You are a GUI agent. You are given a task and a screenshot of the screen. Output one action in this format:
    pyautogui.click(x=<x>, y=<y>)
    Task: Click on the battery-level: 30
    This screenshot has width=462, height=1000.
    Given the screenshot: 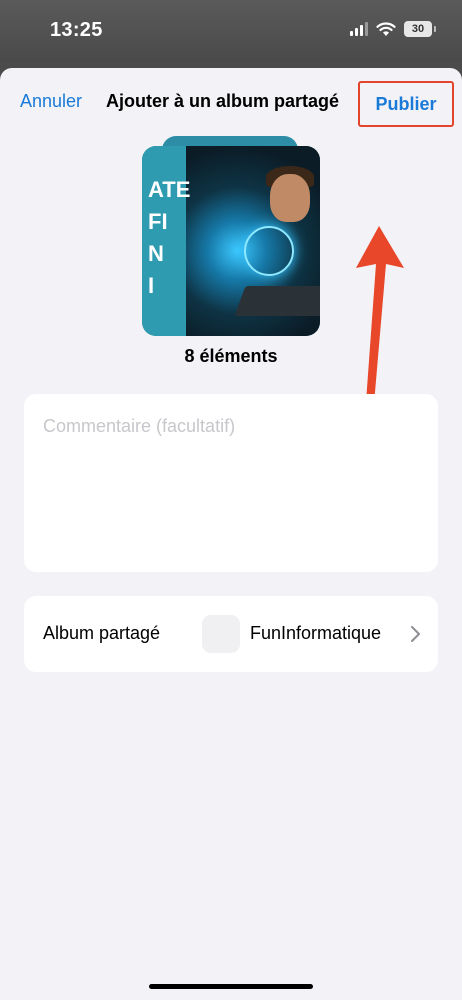 What is the action you would take?
    pyautogui.click(x=418, y=29)
    